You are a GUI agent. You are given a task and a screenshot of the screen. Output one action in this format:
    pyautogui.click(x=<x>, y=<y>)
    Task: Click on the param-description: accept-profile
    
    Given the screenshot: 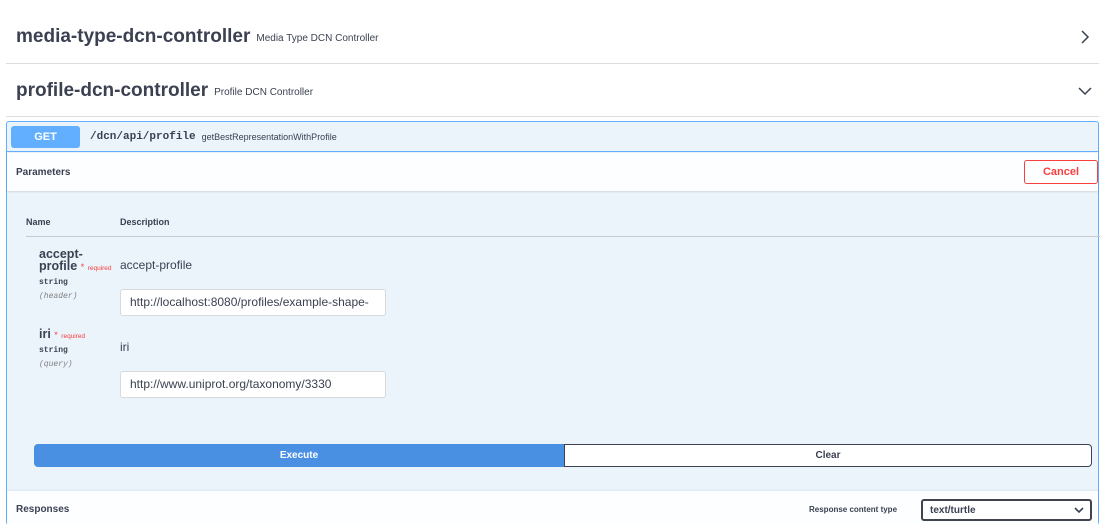 What is the action you would take?
    pyautogui.click(x=156, y=265)
    